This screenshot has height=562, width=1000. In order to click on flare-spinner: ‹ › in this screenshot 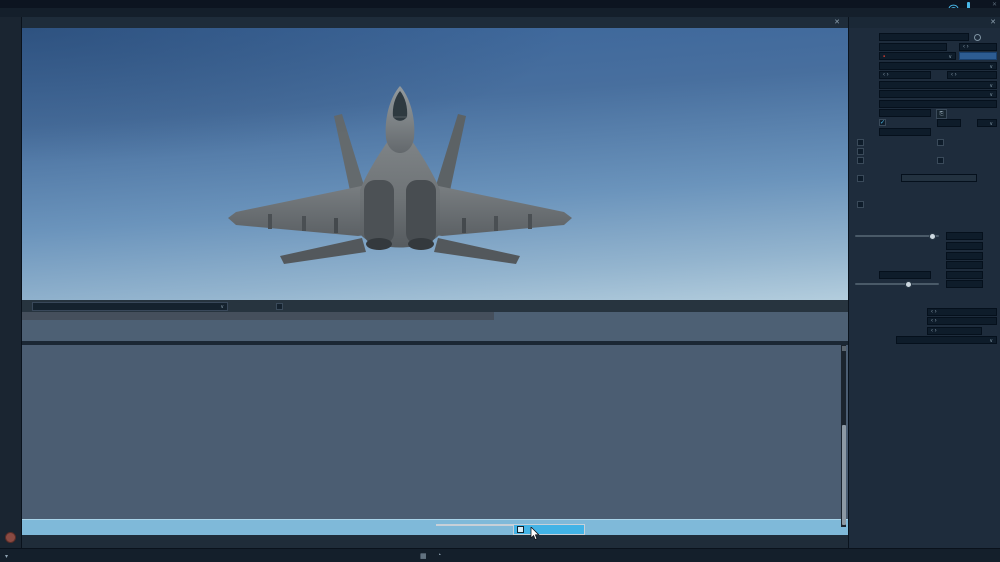, I will do `click(962, 321)`.